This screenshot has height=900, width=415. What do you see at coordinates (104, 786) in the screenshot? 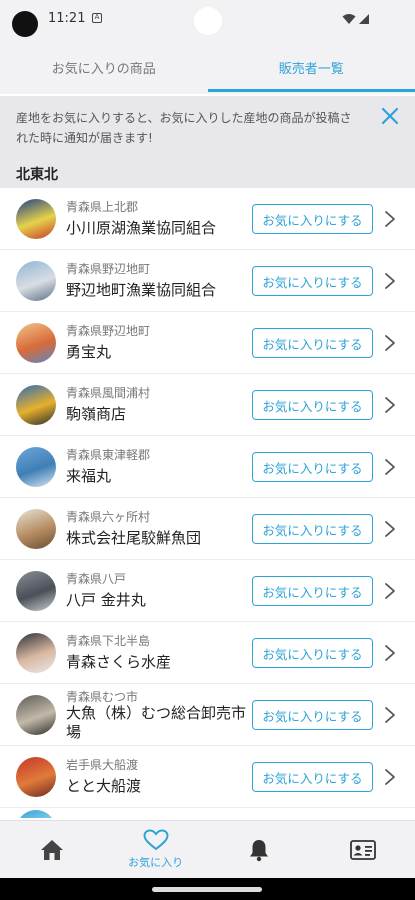
I see `seller-name: とと大船渡` at bounding box center [104, 786].